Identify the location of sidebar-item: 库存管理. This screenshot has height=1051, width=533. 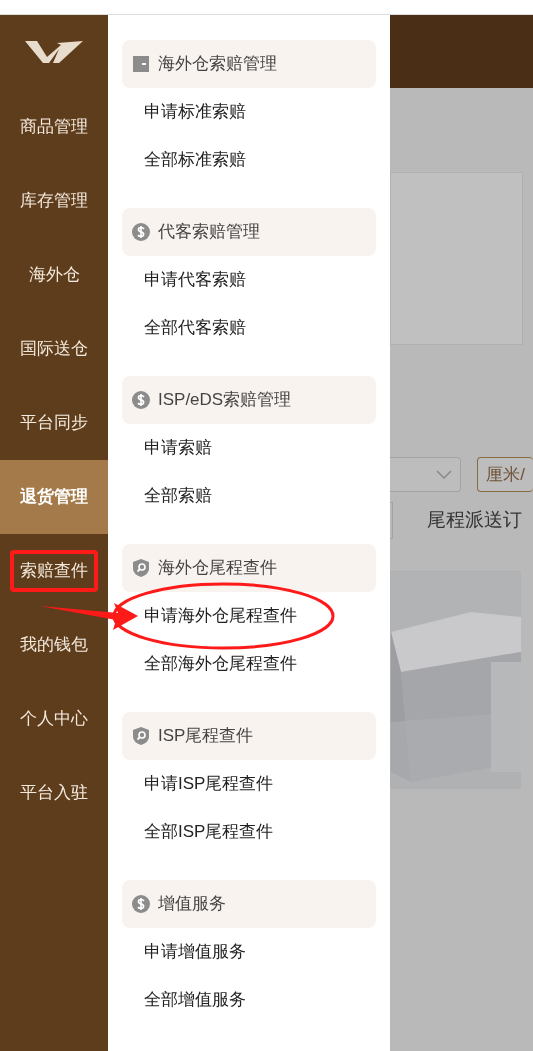
(54, 201).